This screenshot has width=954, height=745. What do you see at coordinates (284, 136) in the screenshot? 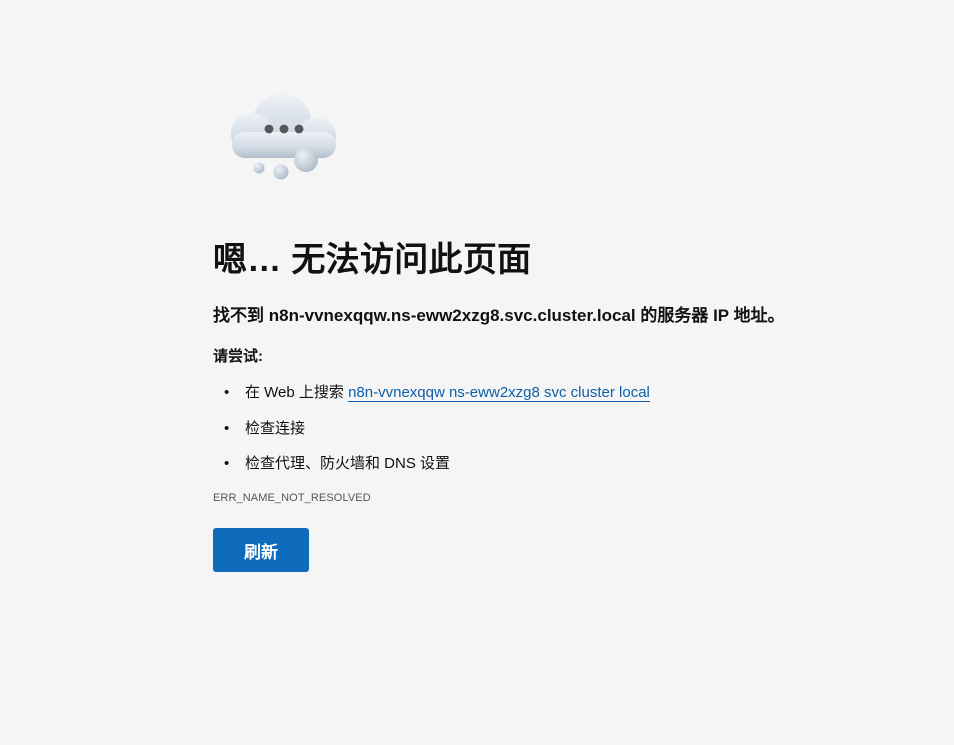
I see `cloud-thinking-icon` at bounding box center [284, 136].